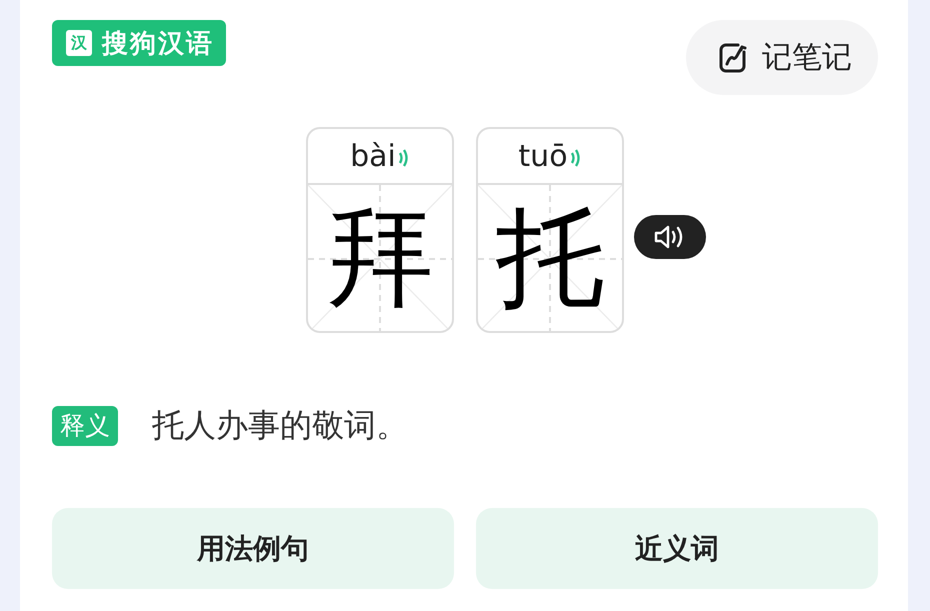 The height and width of the screenshot is (611, 930). I want to click on note-button: 记笔记, so click(782, 57).